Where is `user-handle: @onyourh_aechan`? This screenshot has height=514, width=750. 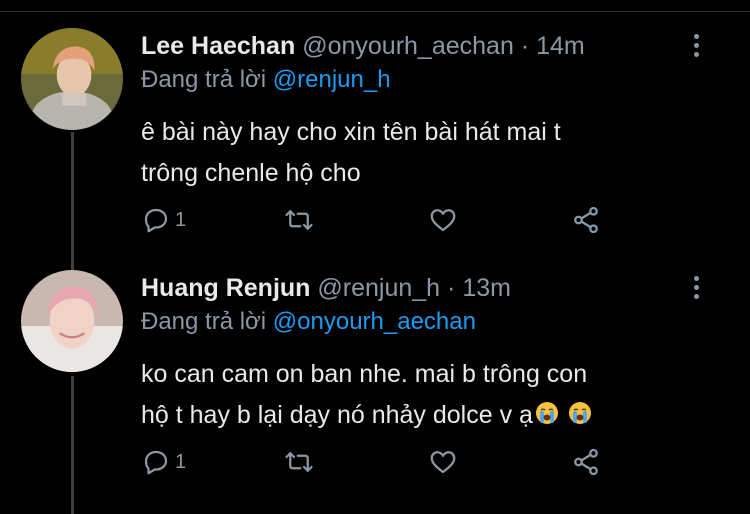
user-handle: @onyourh_aechan is located at coordinates (408, 46).